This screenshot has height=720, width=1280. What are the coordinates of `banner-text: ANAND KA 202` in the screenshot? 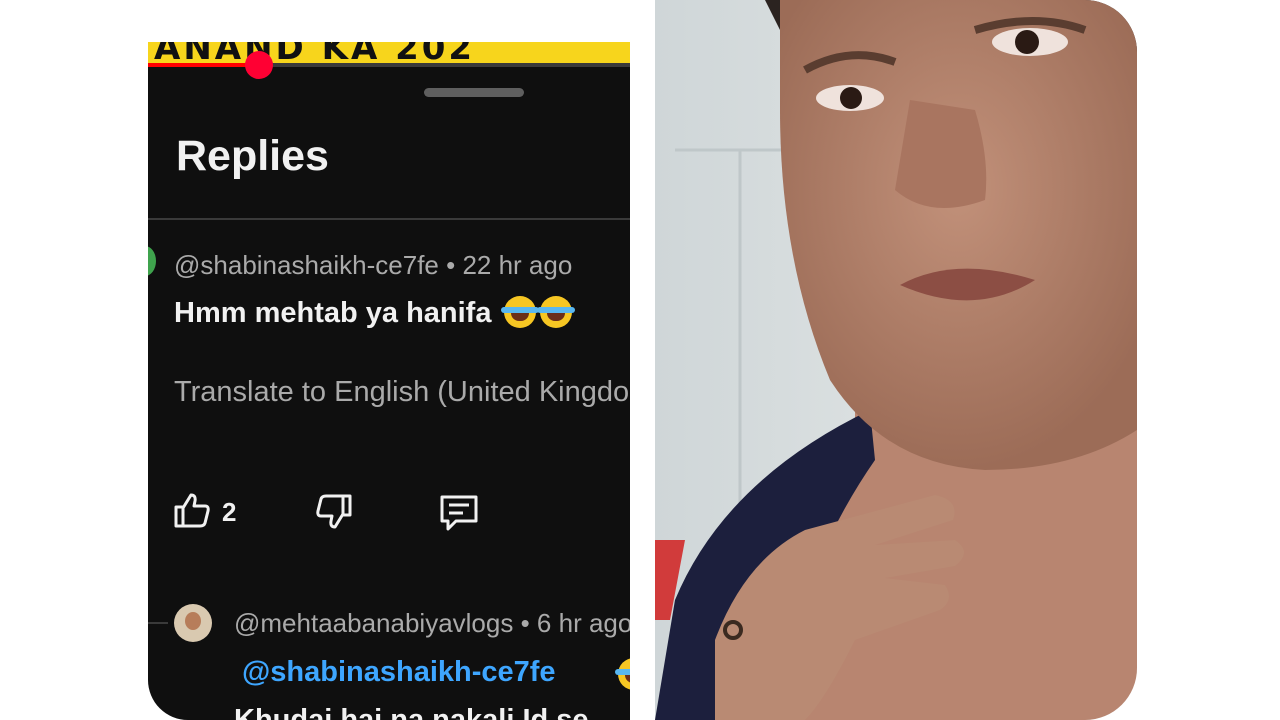 It's located at (315, 53).